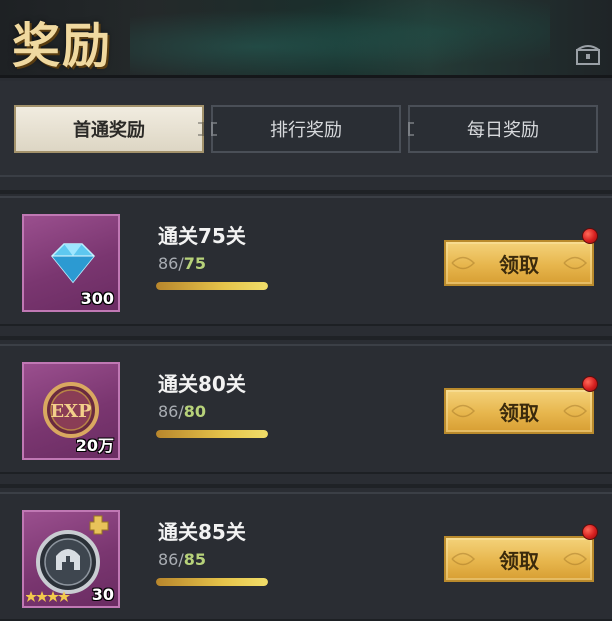 The image size is (612, 621). Describe the element at coordinates (202, 384) in the screenshot. I see `reward-title: 通关80关` at that location.